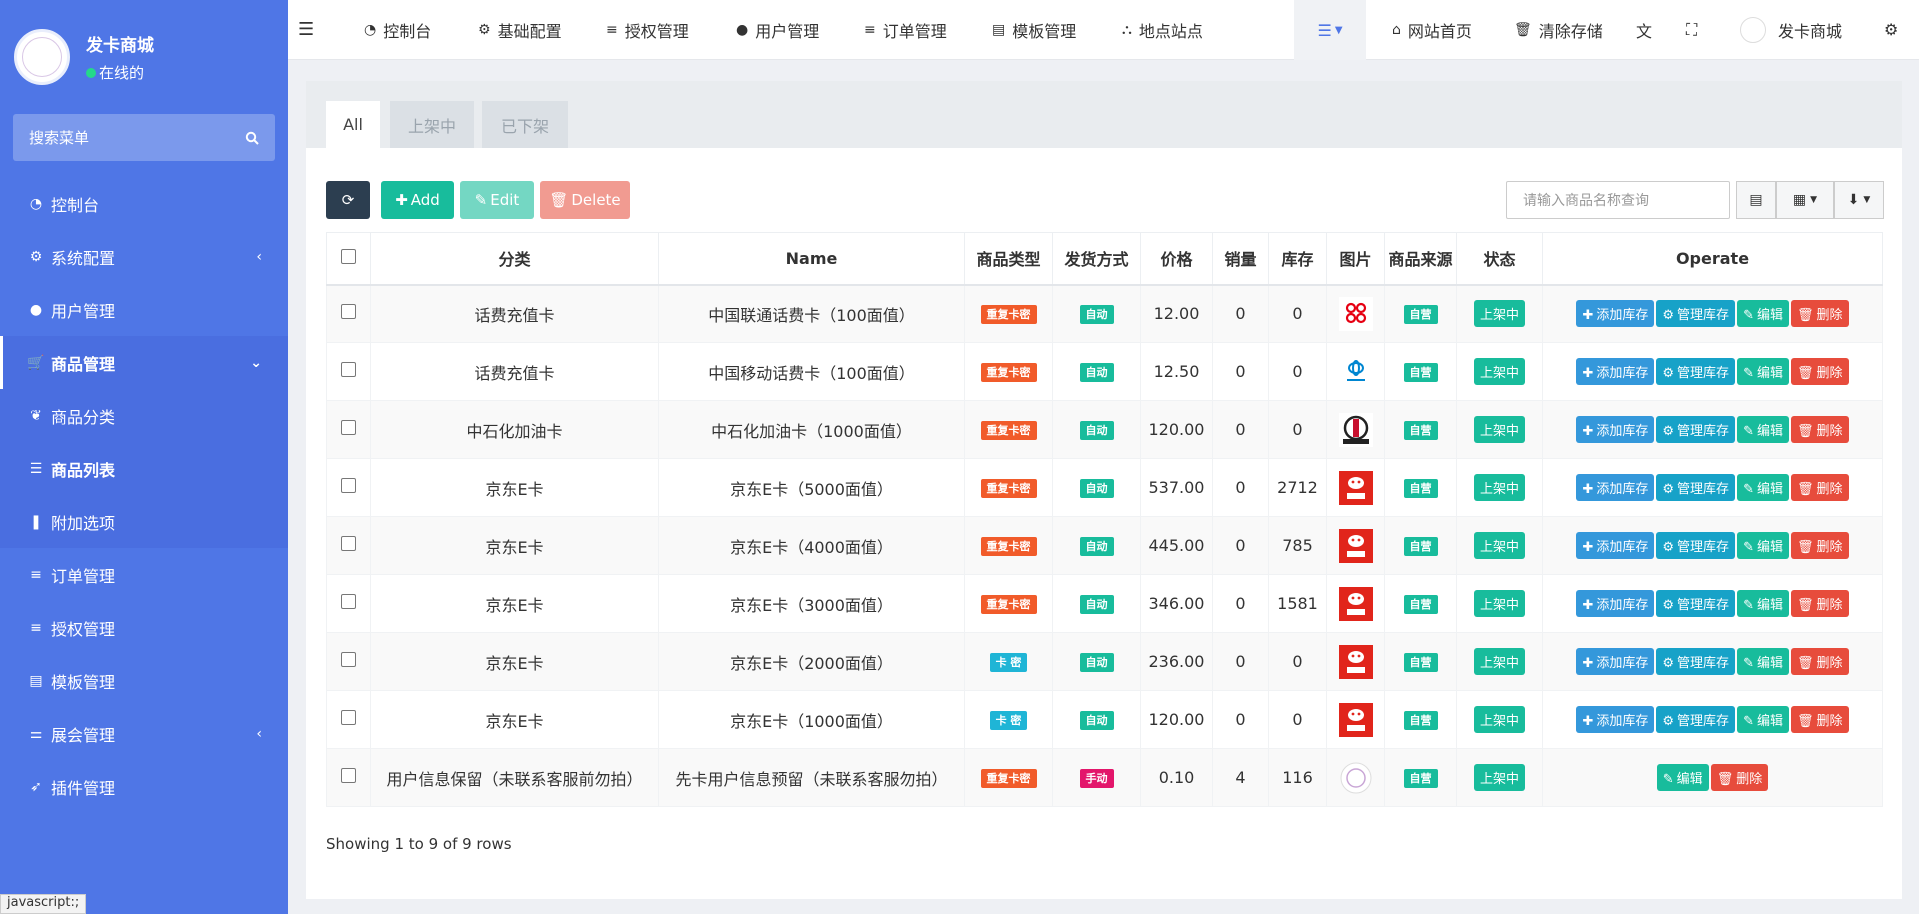 The width and height of the screenshot is (1919, 914). What do you see at coordinates (1355, 429) in the screenshot?
I see `sinopec-logo` at bounding box center [1355, 429].